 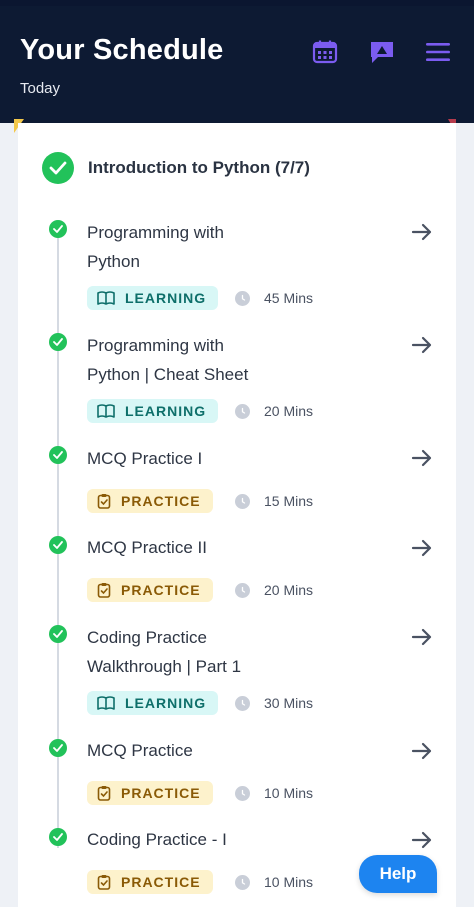 I want to click on item-duration: 15 Mins, so click(x=289, y=501).